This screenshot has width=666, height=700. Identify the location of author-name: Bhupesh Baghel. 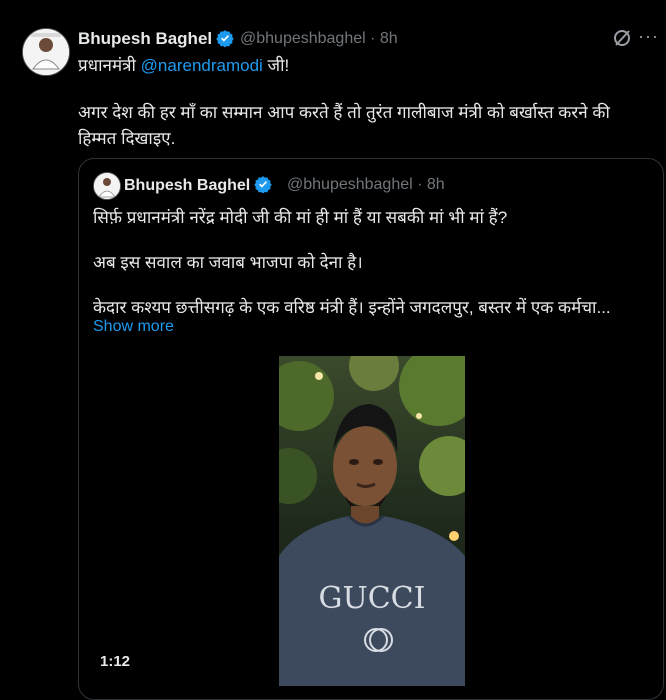
(156, 39).